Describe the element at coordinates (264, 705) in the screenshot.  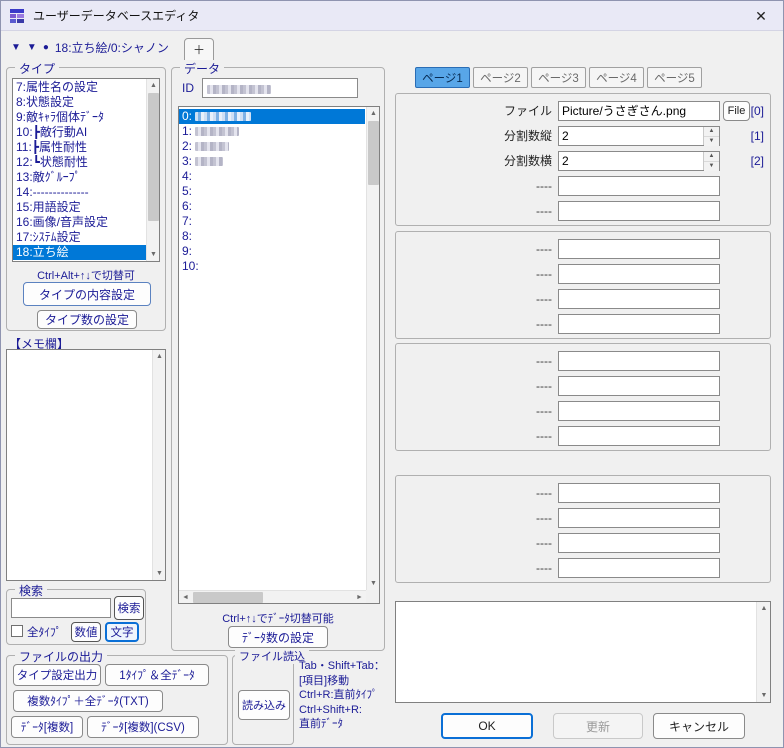
I see `load-button: 読み込み` at that location.